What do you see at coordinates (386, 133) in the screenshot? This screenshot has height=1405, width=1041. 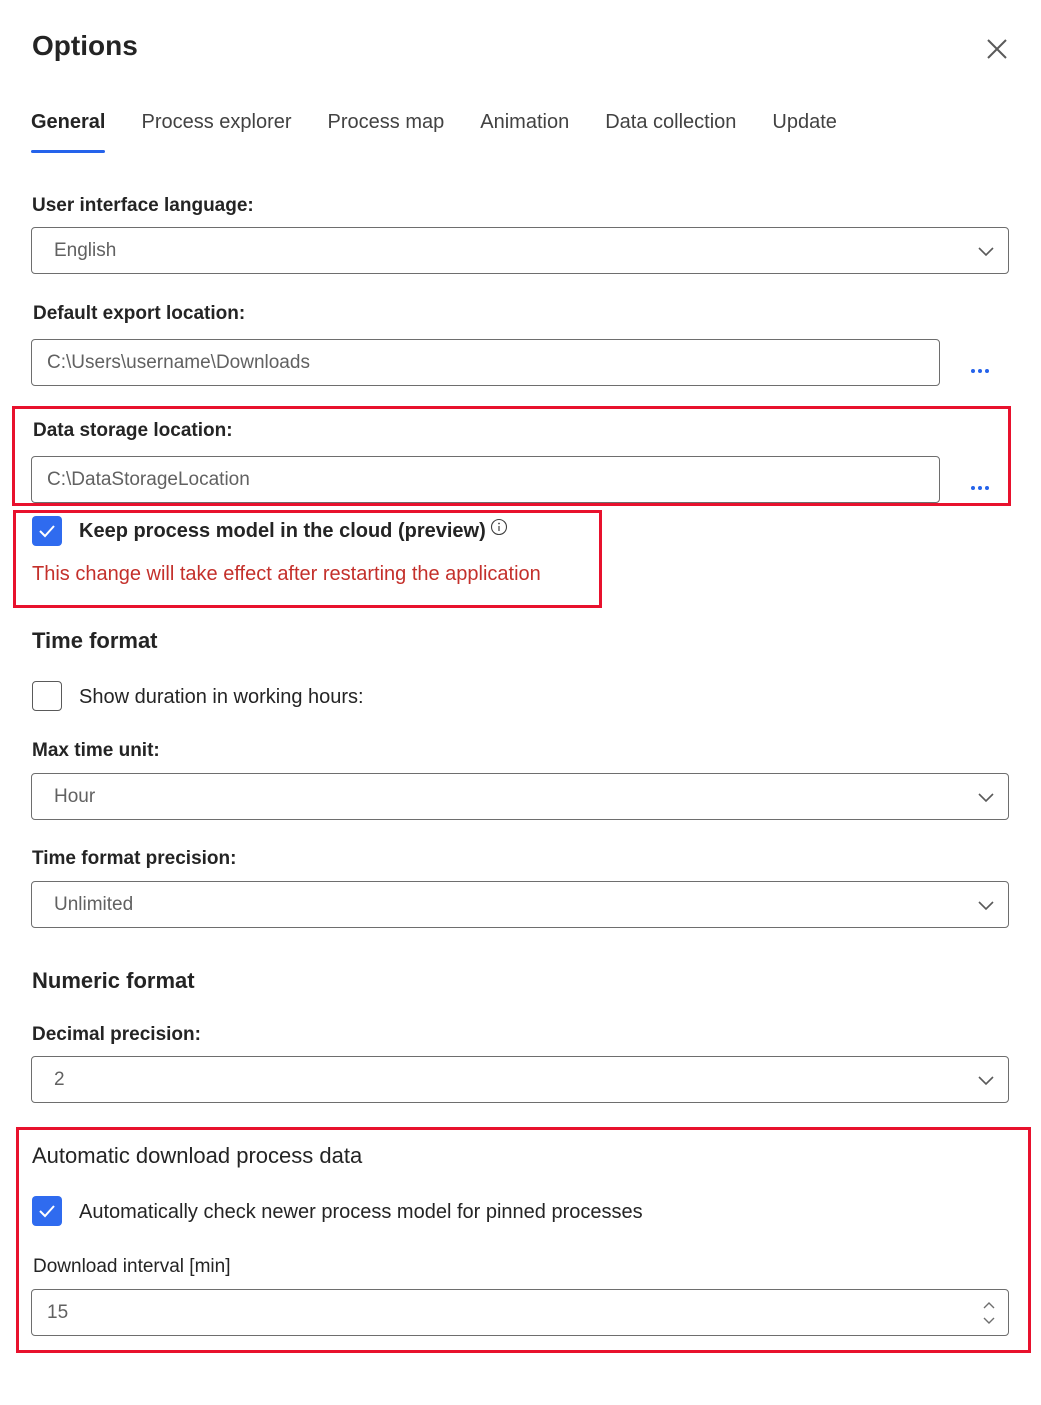 I see `tab-process-map: Process map` at bounding box center [386, 133].